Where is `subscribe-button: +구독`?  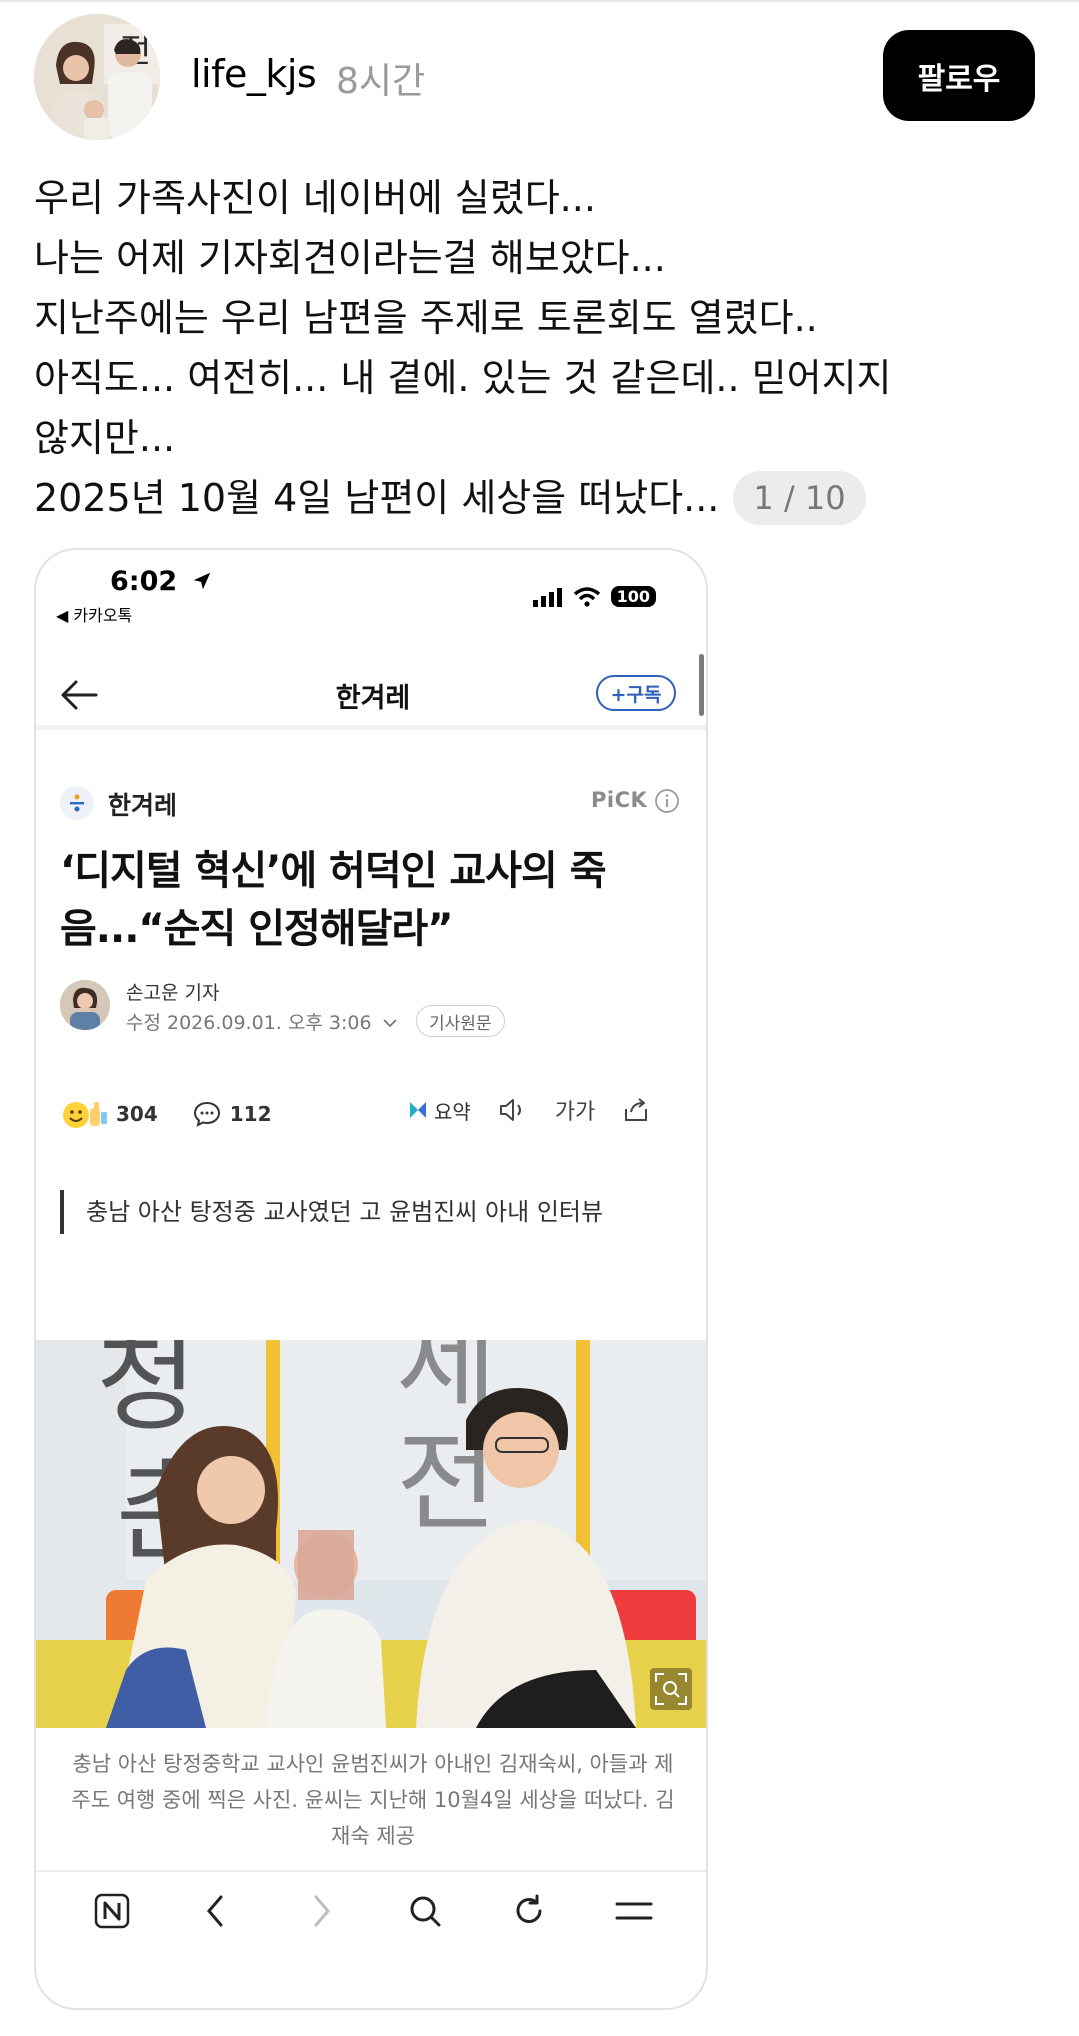 subscribe-button: +구독 is located at coordinates (636, 693).